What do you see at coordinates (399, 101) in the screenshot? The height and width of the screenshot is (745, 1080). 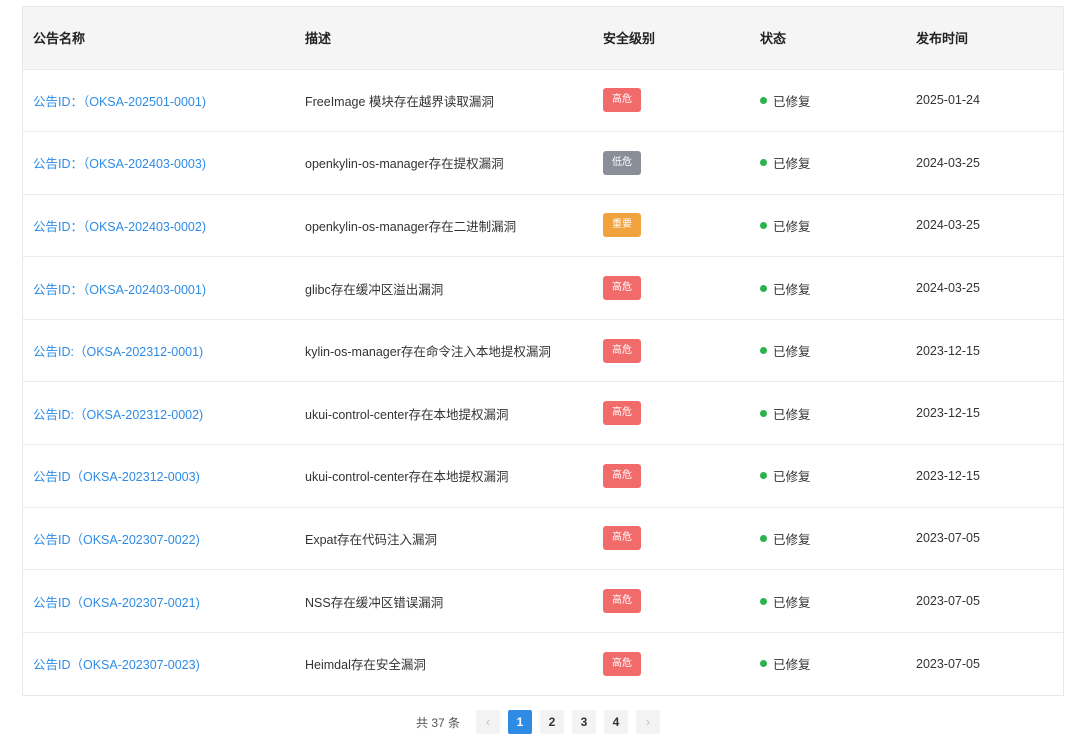 I see `advisory-description: FreeImage 模块存在越界读取漏洞` at bounding box center [399, 101].